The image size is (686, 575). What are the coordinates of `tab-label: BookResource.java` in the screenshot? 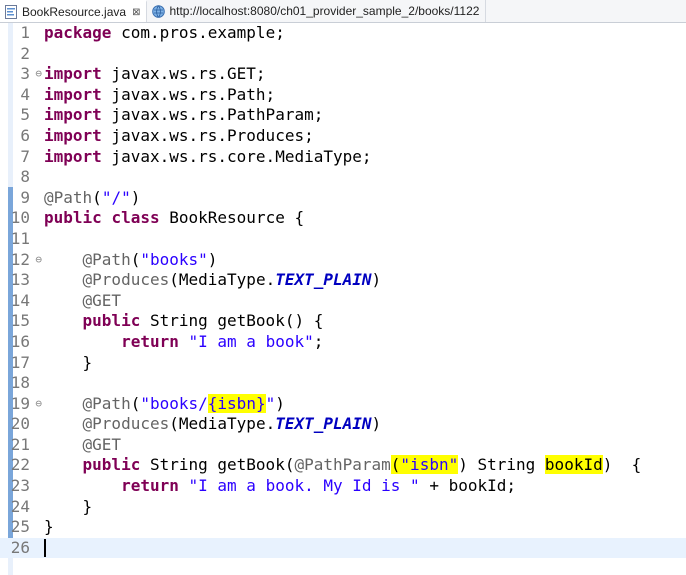 It's located at (74, 12).